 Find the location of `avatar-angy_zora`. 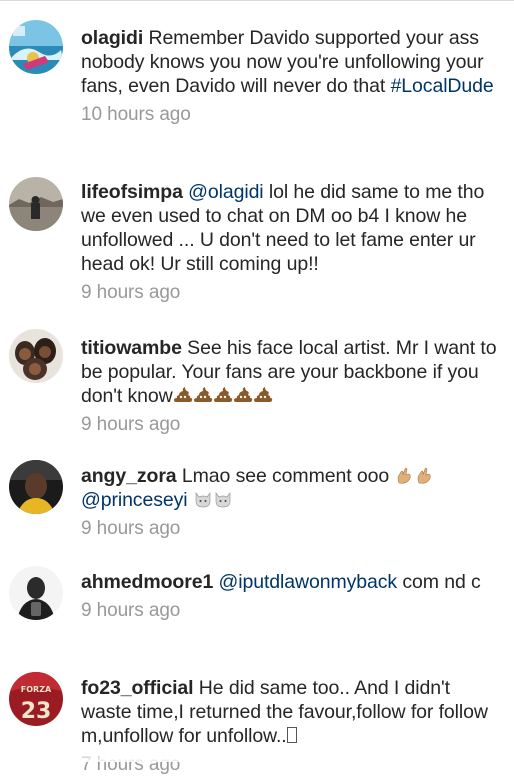

avatar-angy_zora is located at coordinates (36, 487).